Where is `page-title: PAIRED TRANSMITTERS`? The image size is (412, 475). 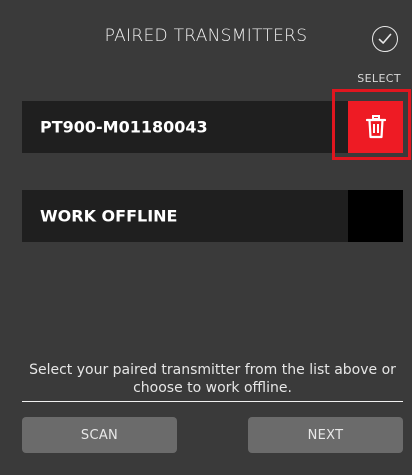 page-title: PAIRED TRANSMITTERS is located at coordinates (206, 36).